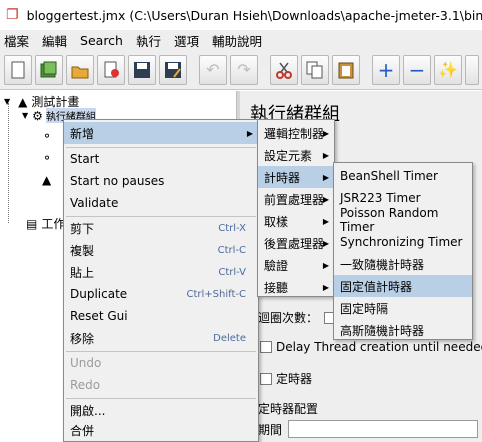 The height and width of the screenshot is (442, 482). Describe the element at coordinates (282, 177) in the screenshot. I see `menu-item-label: 計時器` at that location.